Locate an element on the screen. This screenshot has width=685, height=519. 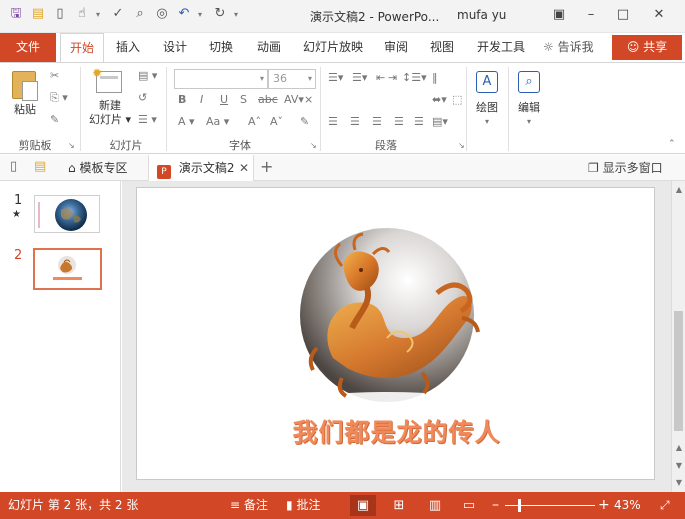
format-painter-icon: ✎ is located at coordinates (54, 120).